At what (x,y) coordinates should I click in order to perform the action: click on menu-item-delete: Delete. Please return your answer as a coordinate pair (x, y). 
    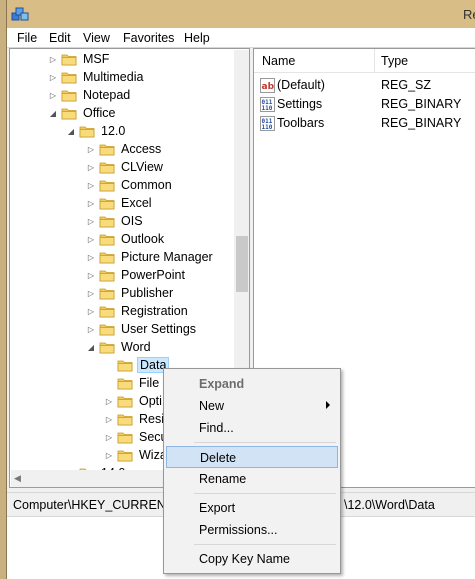
    Looking at the image, I should click on (252, 457).